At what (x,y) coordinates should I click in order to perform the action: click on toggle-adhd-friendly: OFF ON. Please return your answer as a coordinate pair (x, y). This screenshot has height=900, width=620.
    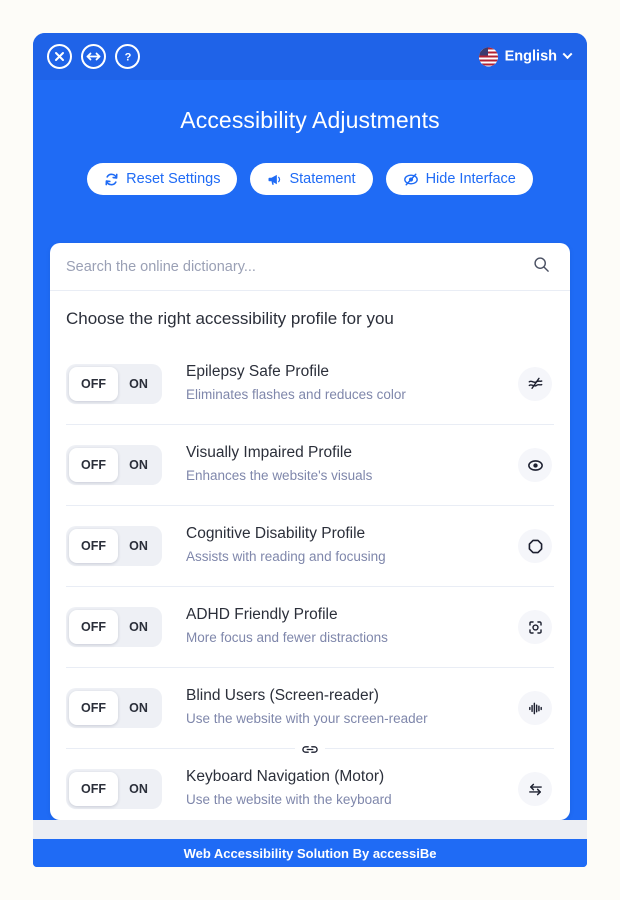
    Looking at the image, I should click on (114, 627).